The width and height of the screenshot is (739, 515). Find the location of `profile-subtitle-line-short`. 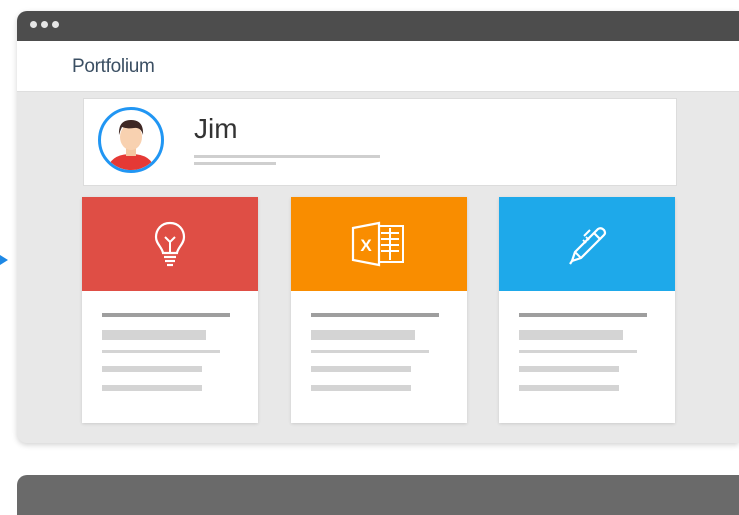

profile-subtitle-line-short is located at coordinates (235, 163).